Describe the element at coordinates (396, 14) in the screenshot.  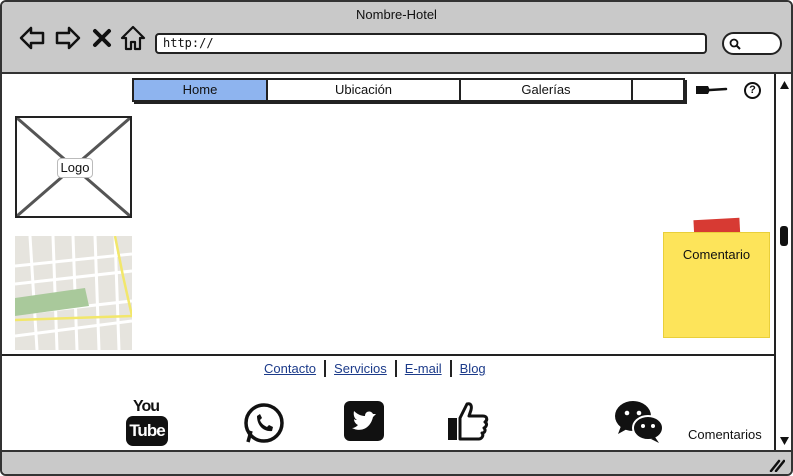
I see `window-title: Nombre-Hotel` at that location.